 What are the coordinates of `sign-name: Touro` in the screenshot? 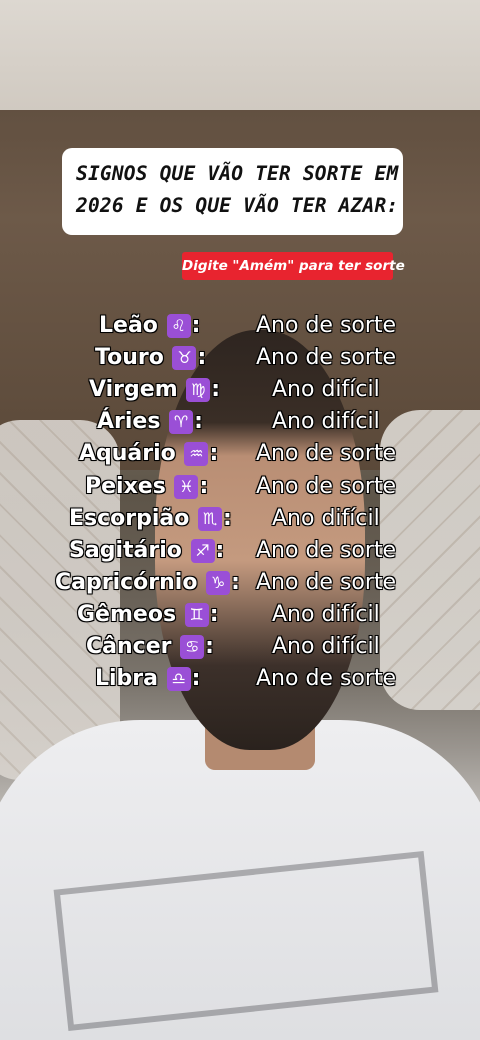 It's located at (133, 358).